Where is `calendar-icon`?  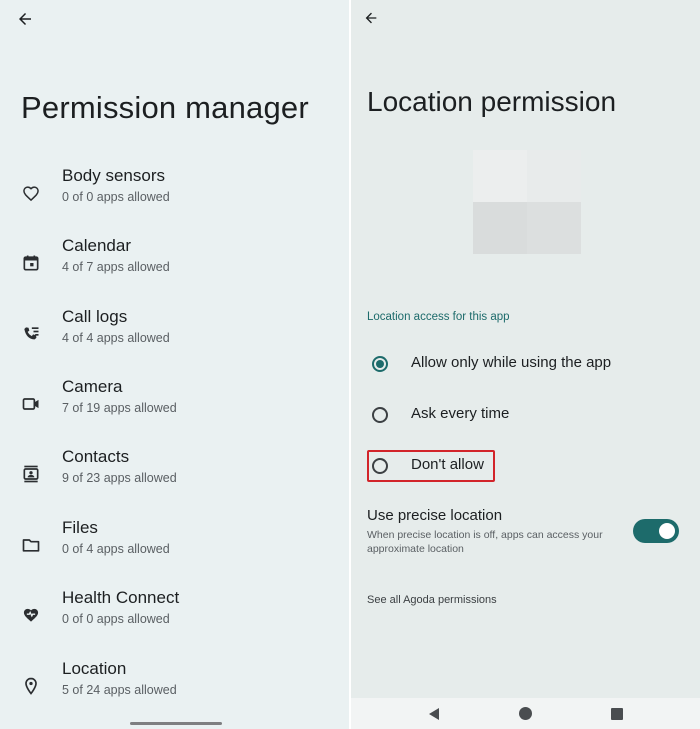
calendar-icon is located at coordinates (31, 263).